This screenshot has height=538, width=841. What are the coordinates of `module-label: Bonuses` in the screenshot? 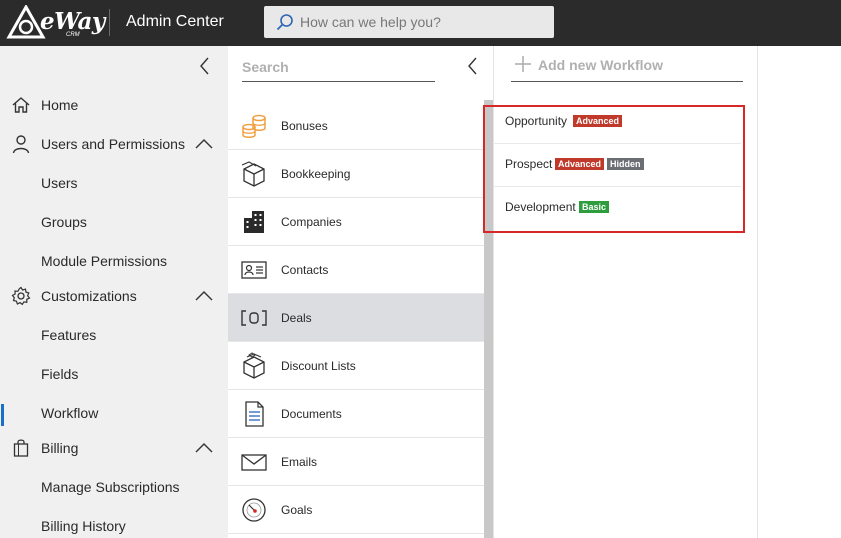 It's located at (304, 126).